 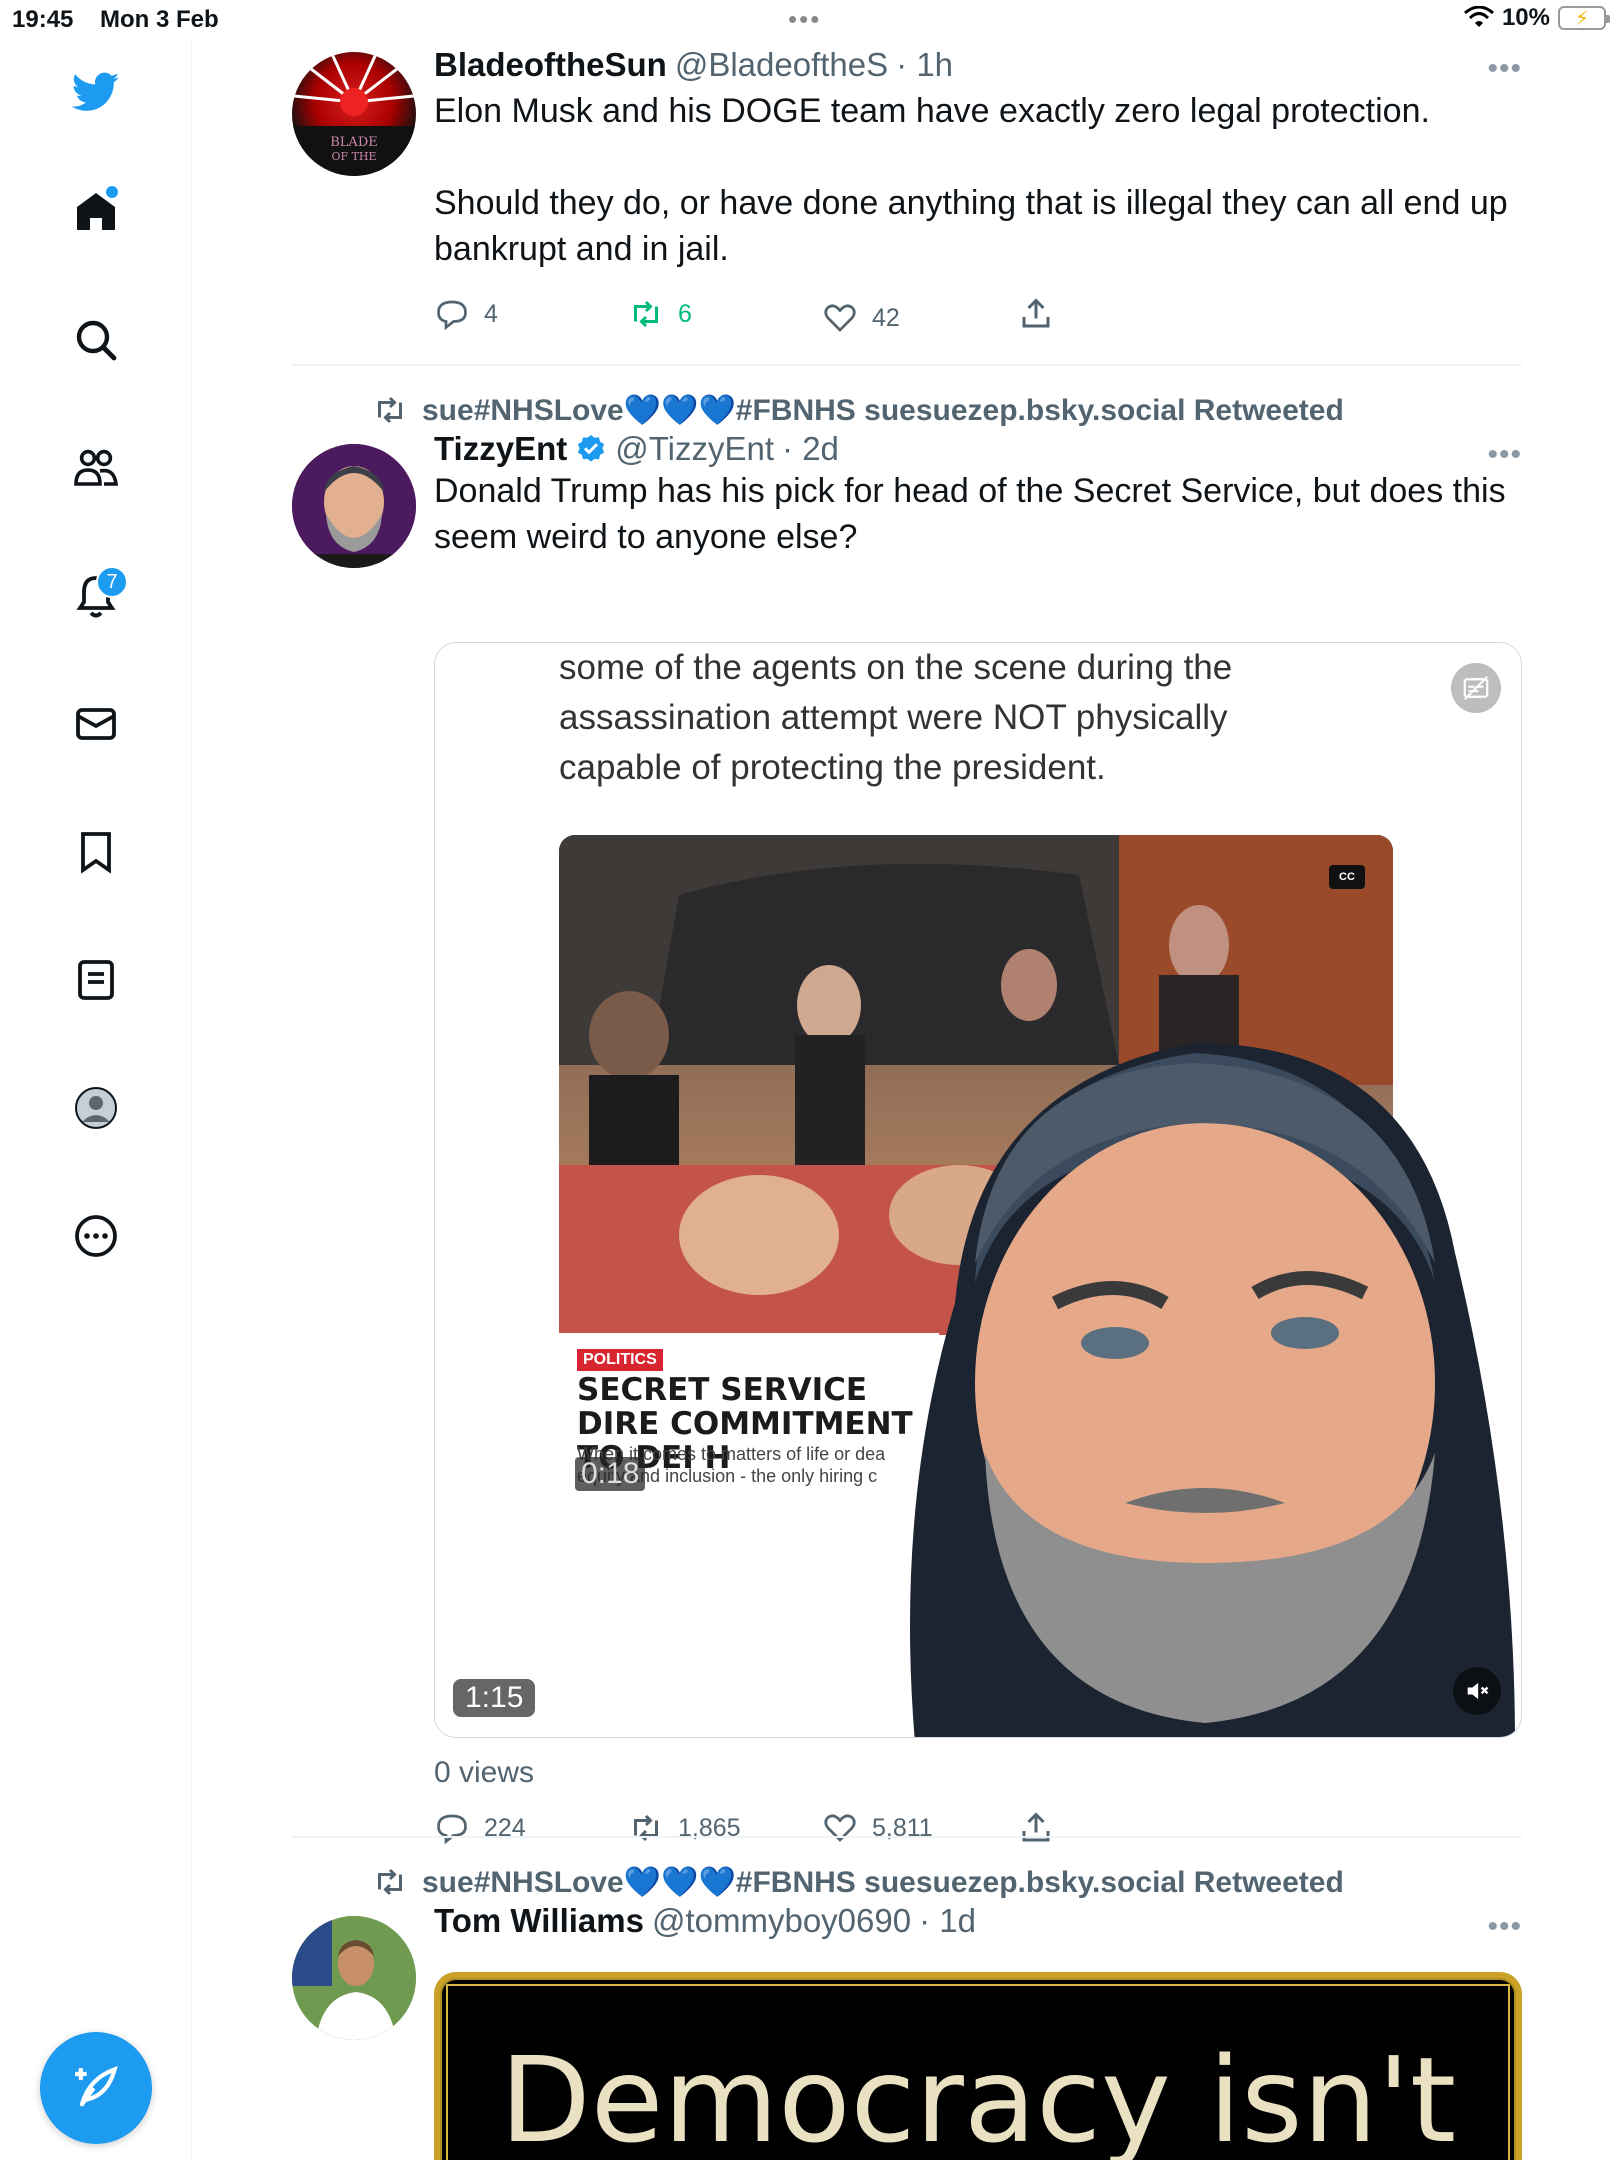 What do you see at coordinates (784, 1832) in the screenshot?
I see `tweet-actions: 224 1,865 5,811` at bounding box center [784, 1832].